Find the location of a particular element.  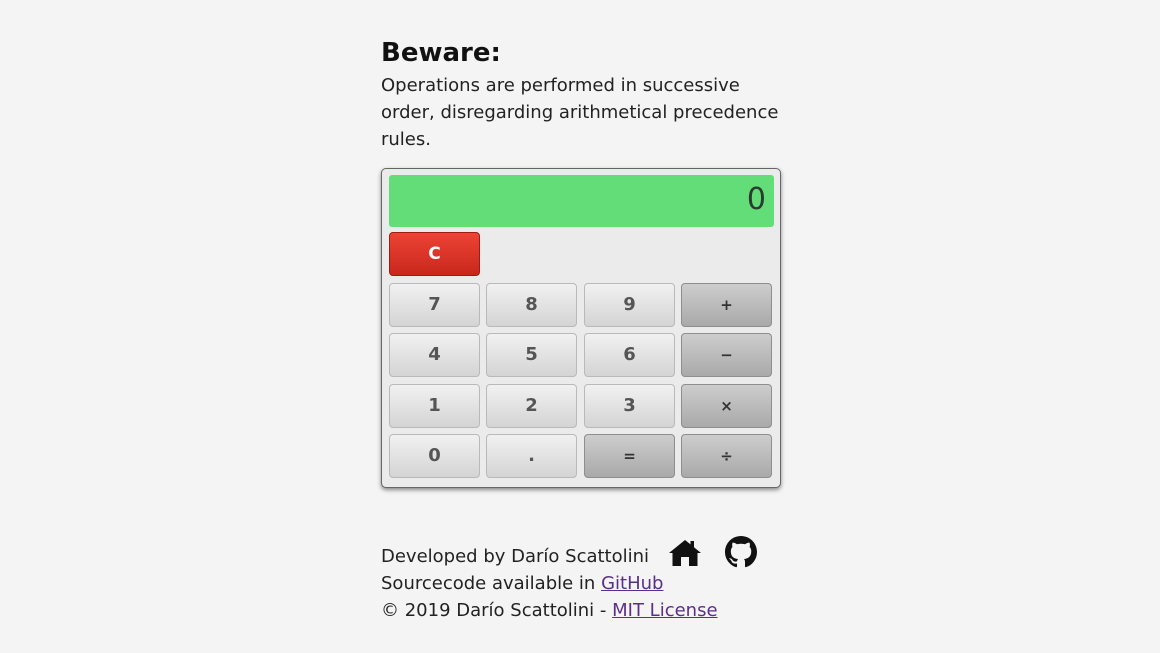

key-5-button: 5 is located at coordinates (531, 355).